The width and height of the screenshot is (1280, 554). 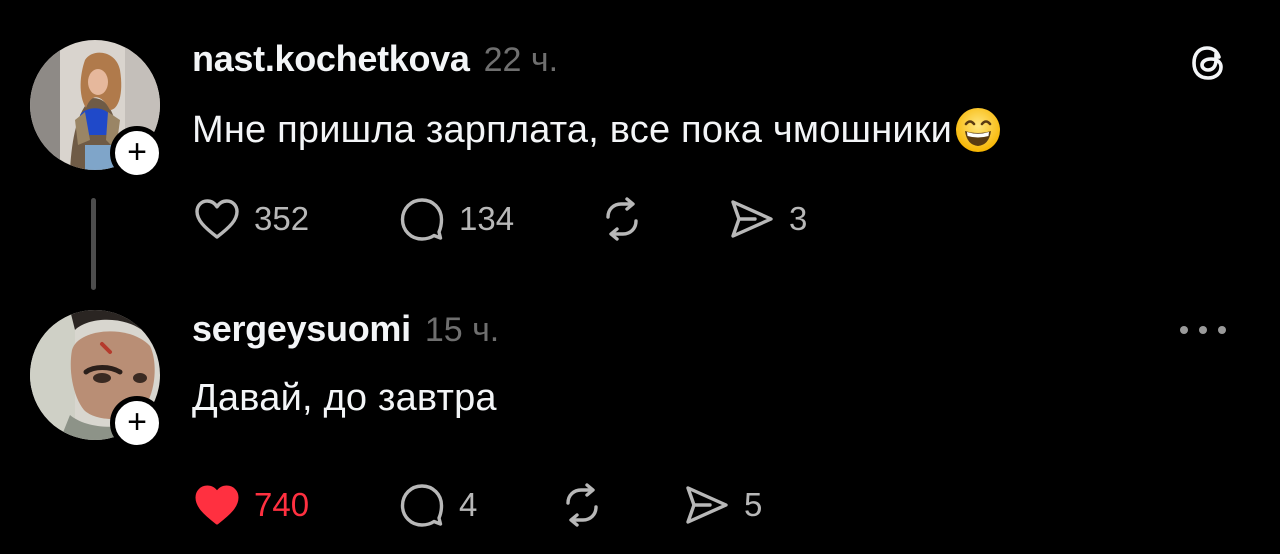 I want to click on timestamp: 22 ч., so click(x=521, y=60).